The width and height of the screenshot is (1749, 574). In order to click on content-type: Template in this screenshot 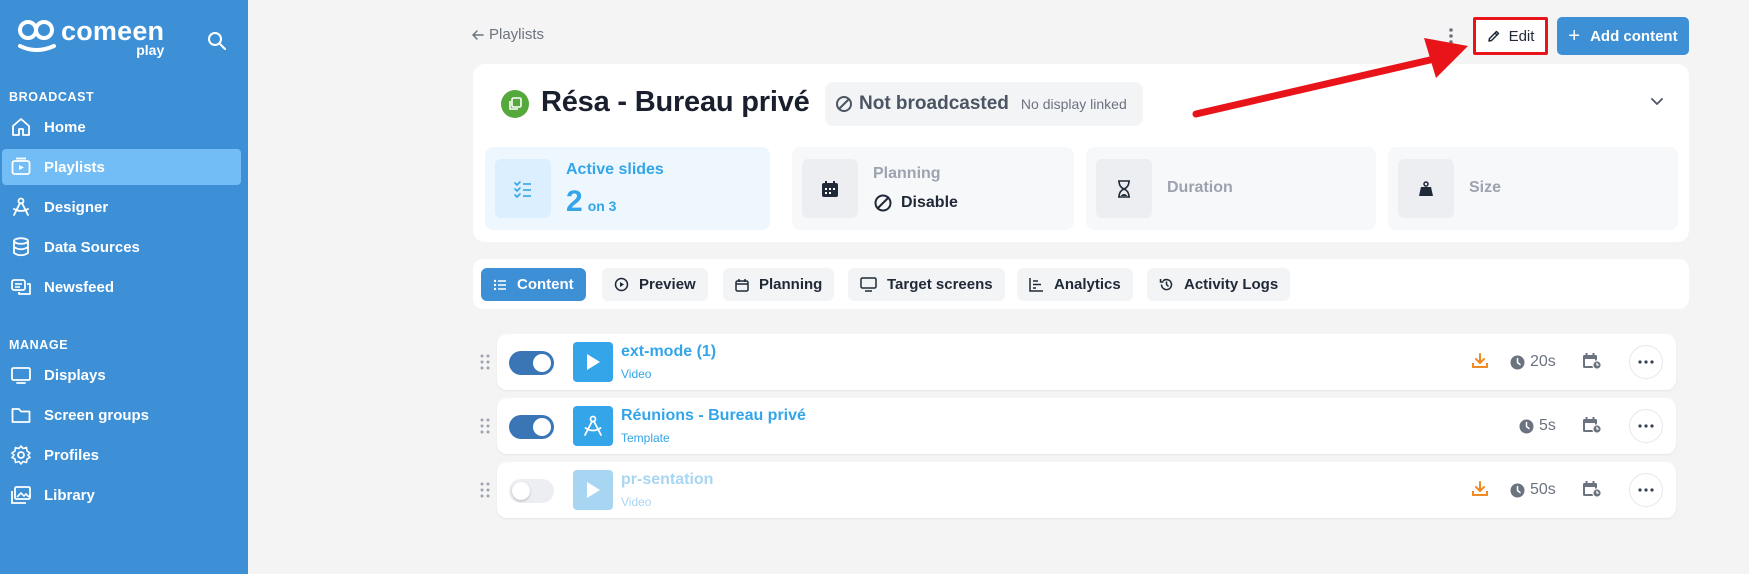, I will do `click(645, 438)`.